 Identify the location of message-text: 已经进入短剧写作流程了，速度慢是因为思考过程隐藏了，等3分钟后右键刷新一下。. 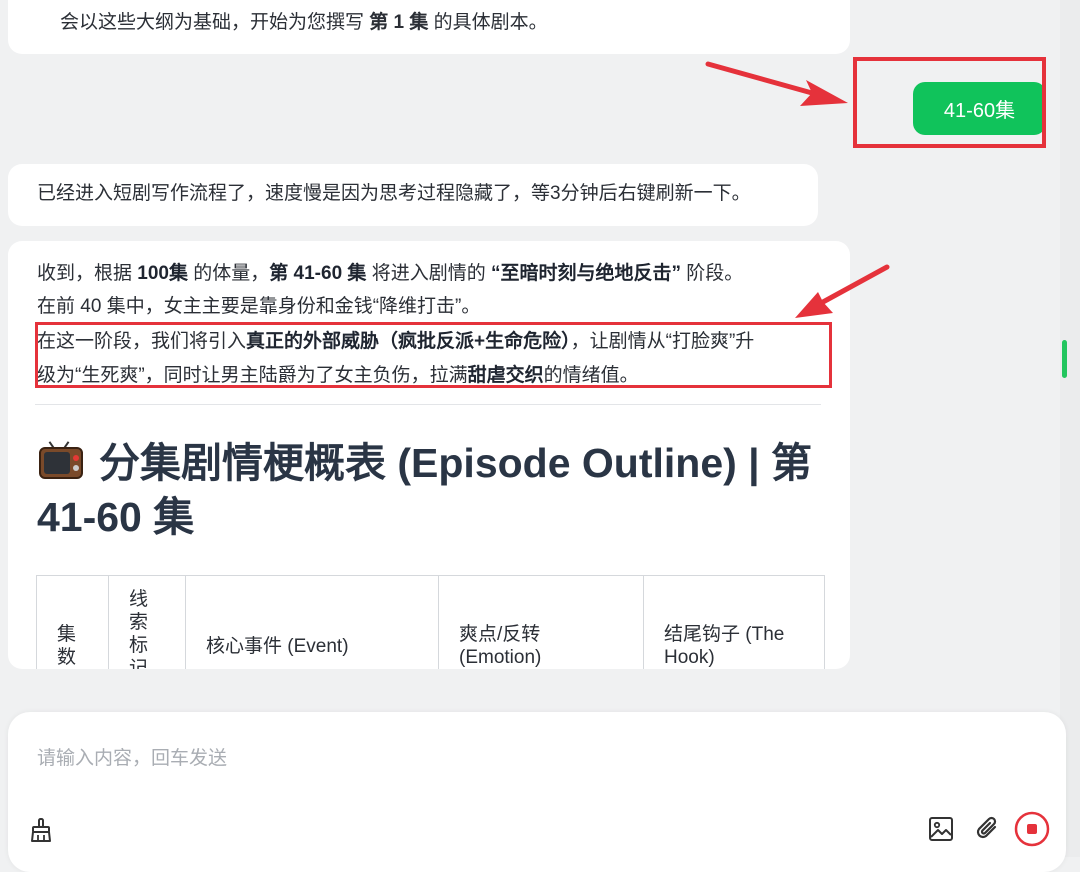
(394, 193).